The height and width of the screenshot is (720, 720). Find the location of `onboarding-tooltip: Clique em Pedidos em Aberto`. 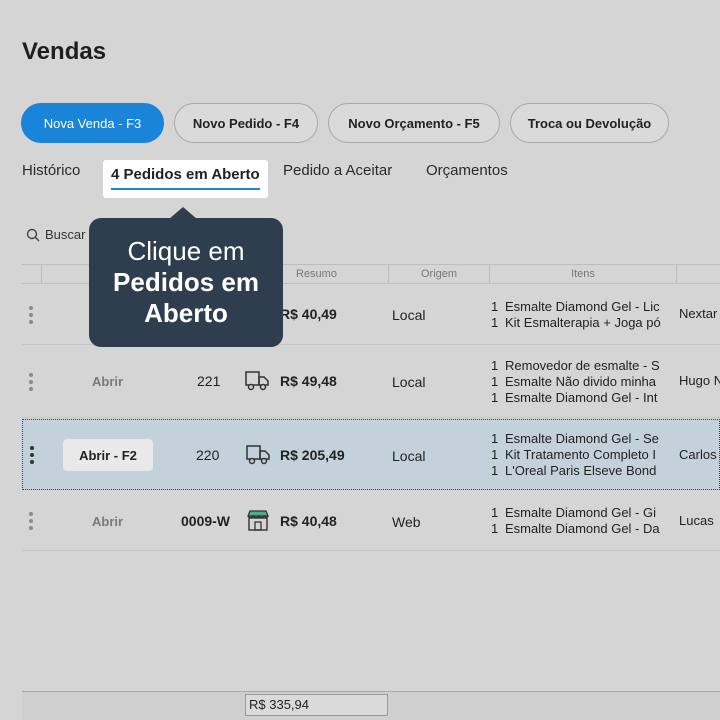

onboarding-tooltip: Clique em Pedidos em Aberto is located at coordinates (186, 277).